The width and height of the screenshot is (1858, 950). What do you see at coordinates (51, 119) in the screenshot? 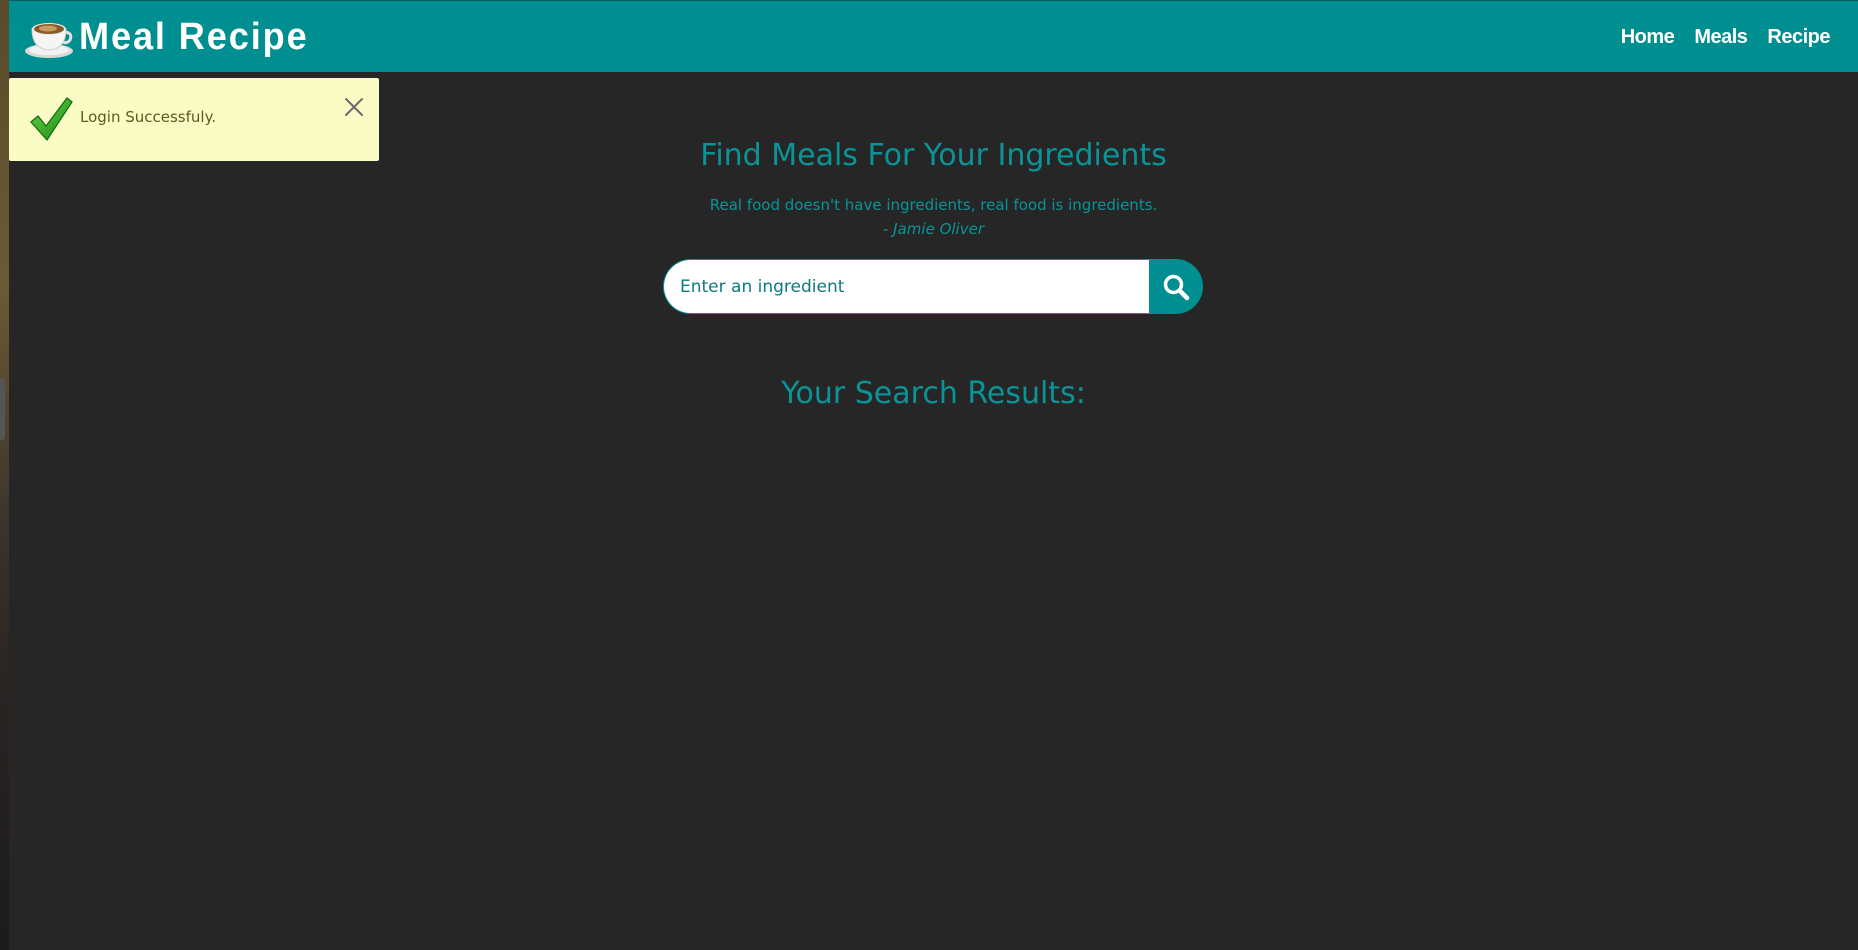
I see `check-icon` at bounding box center [51, 119].